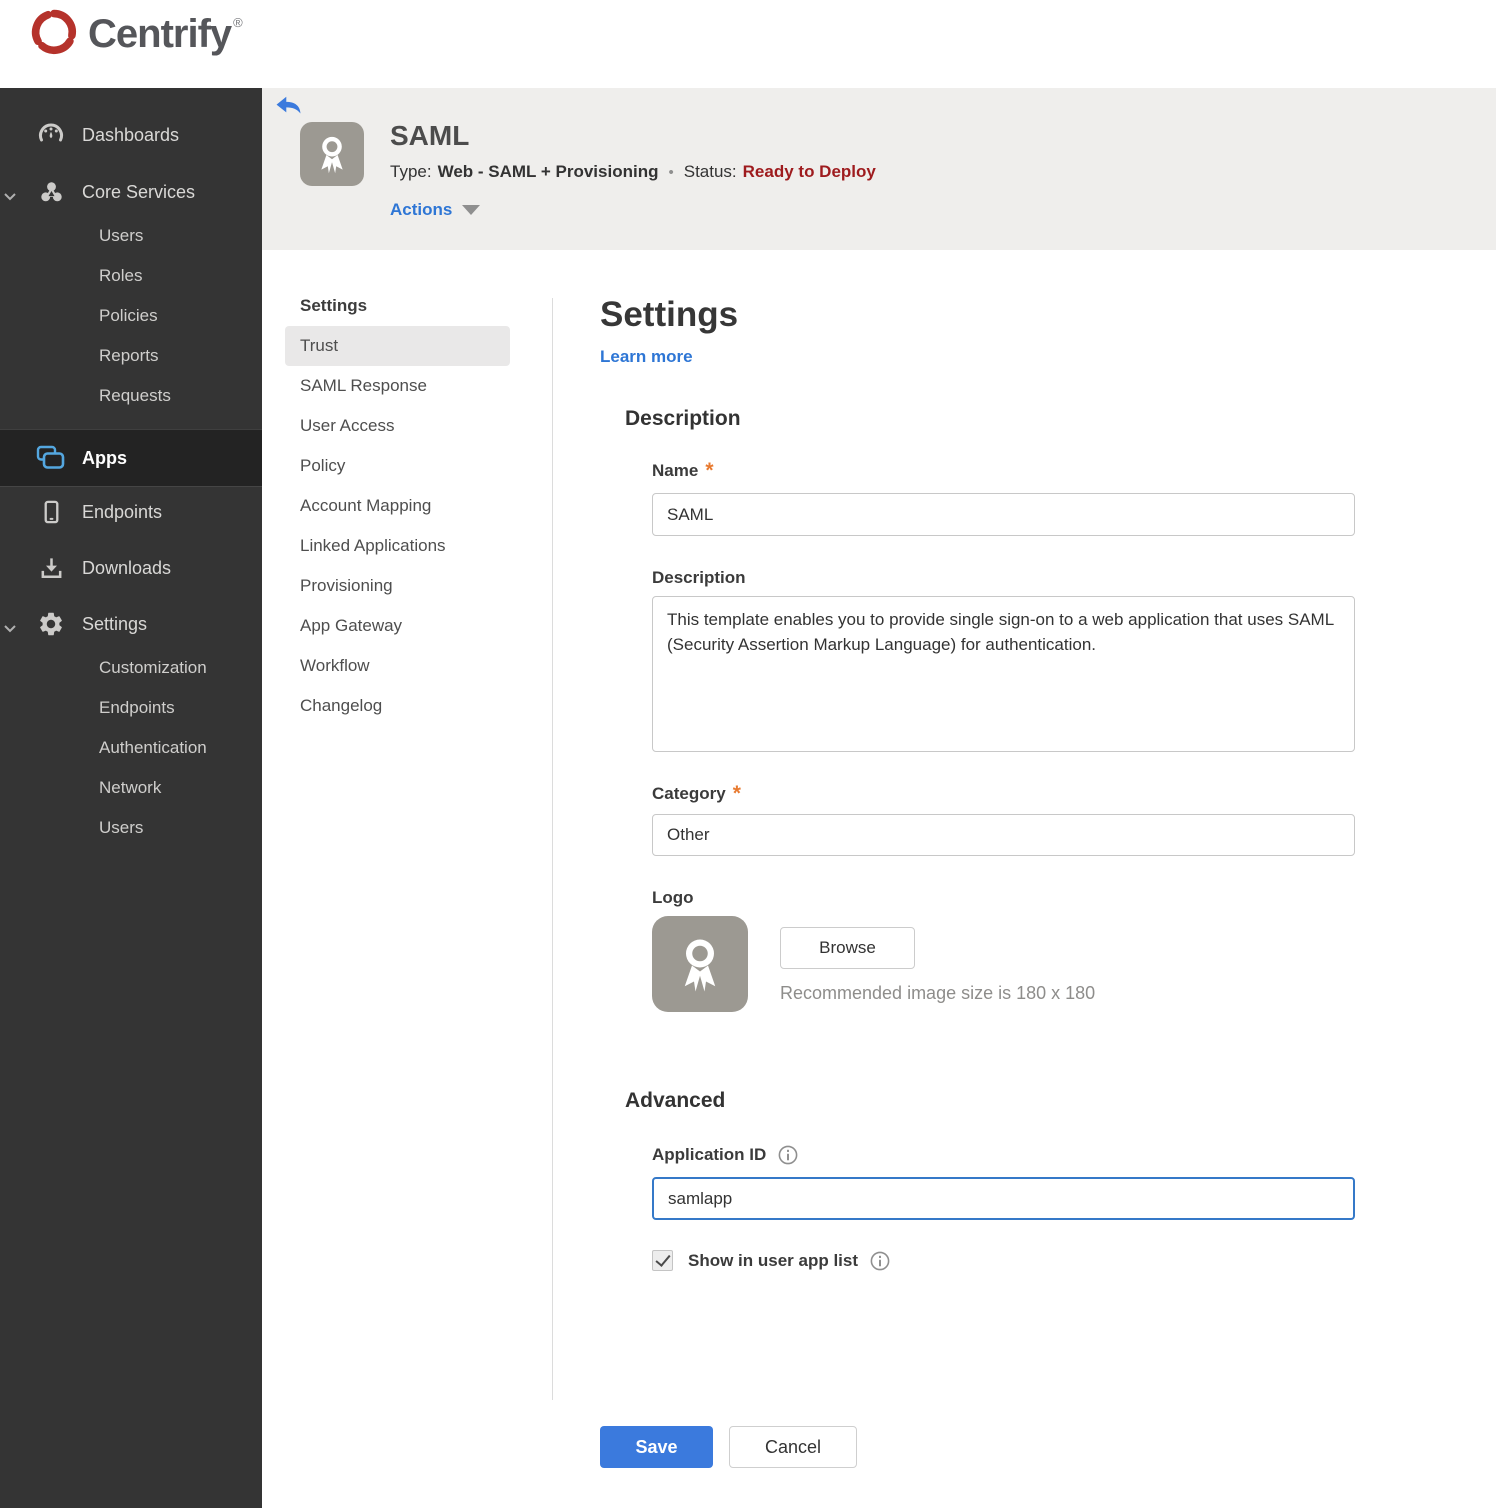 This screenshot has height=1508, width=1496. I want to click on sidebar-item-policies: Policies, so click(131, 316).